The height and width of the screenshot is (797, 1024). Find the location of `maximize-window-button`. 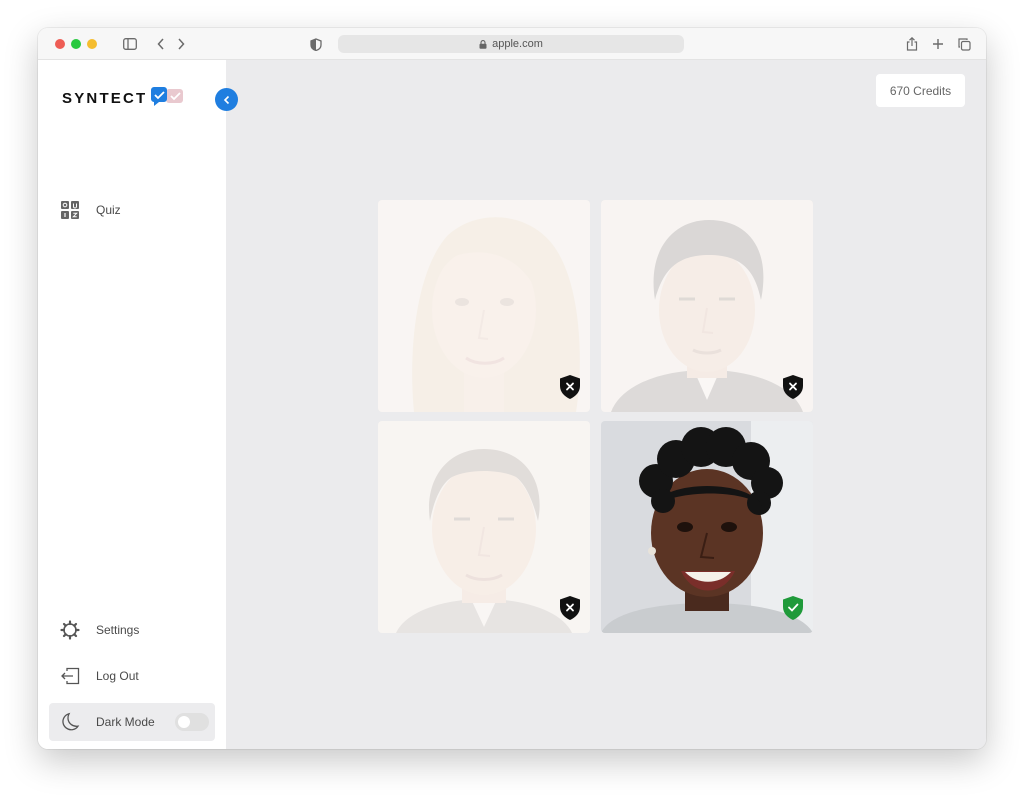

maximize-window-button is located at coordinates (76, 44).